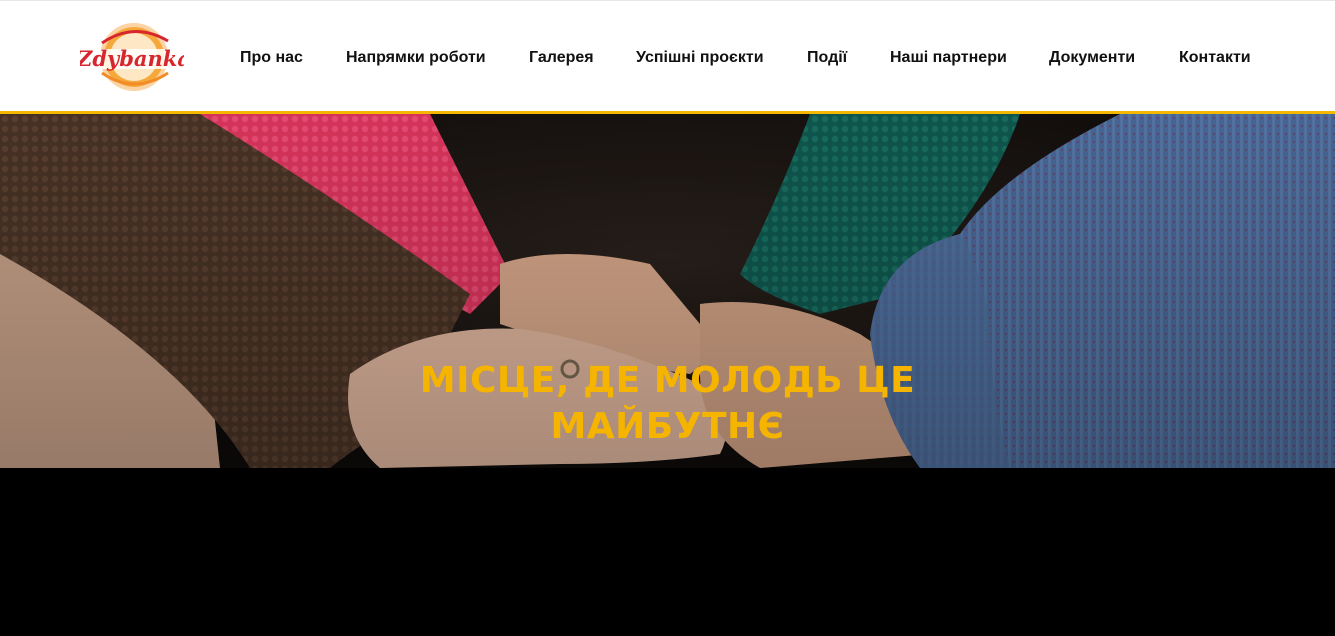 Image resolution: width=1335 pixels, height=636 pixels. I want to click on hero-title-line2: МАЙБУТНЄ, so click(667, 427).